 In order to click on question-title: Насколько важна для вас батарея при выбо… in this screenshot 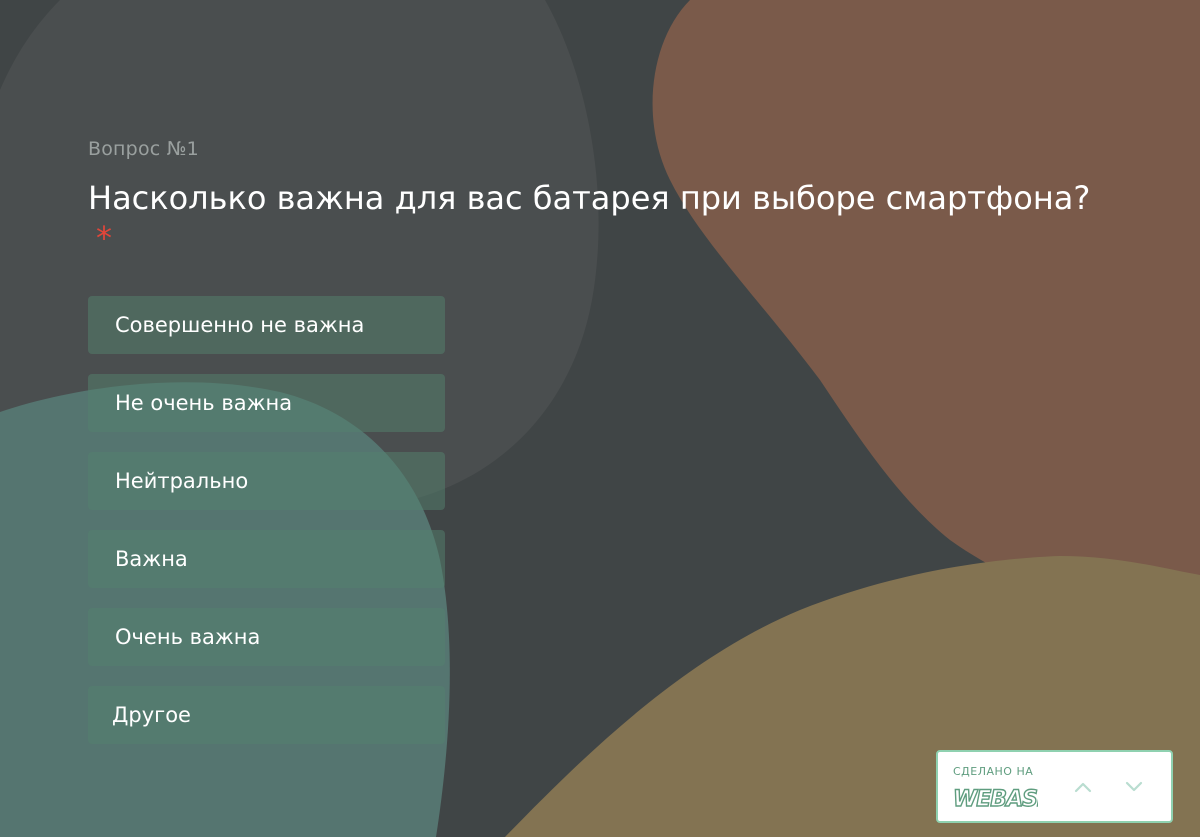, I will do `click(598, 218)`.